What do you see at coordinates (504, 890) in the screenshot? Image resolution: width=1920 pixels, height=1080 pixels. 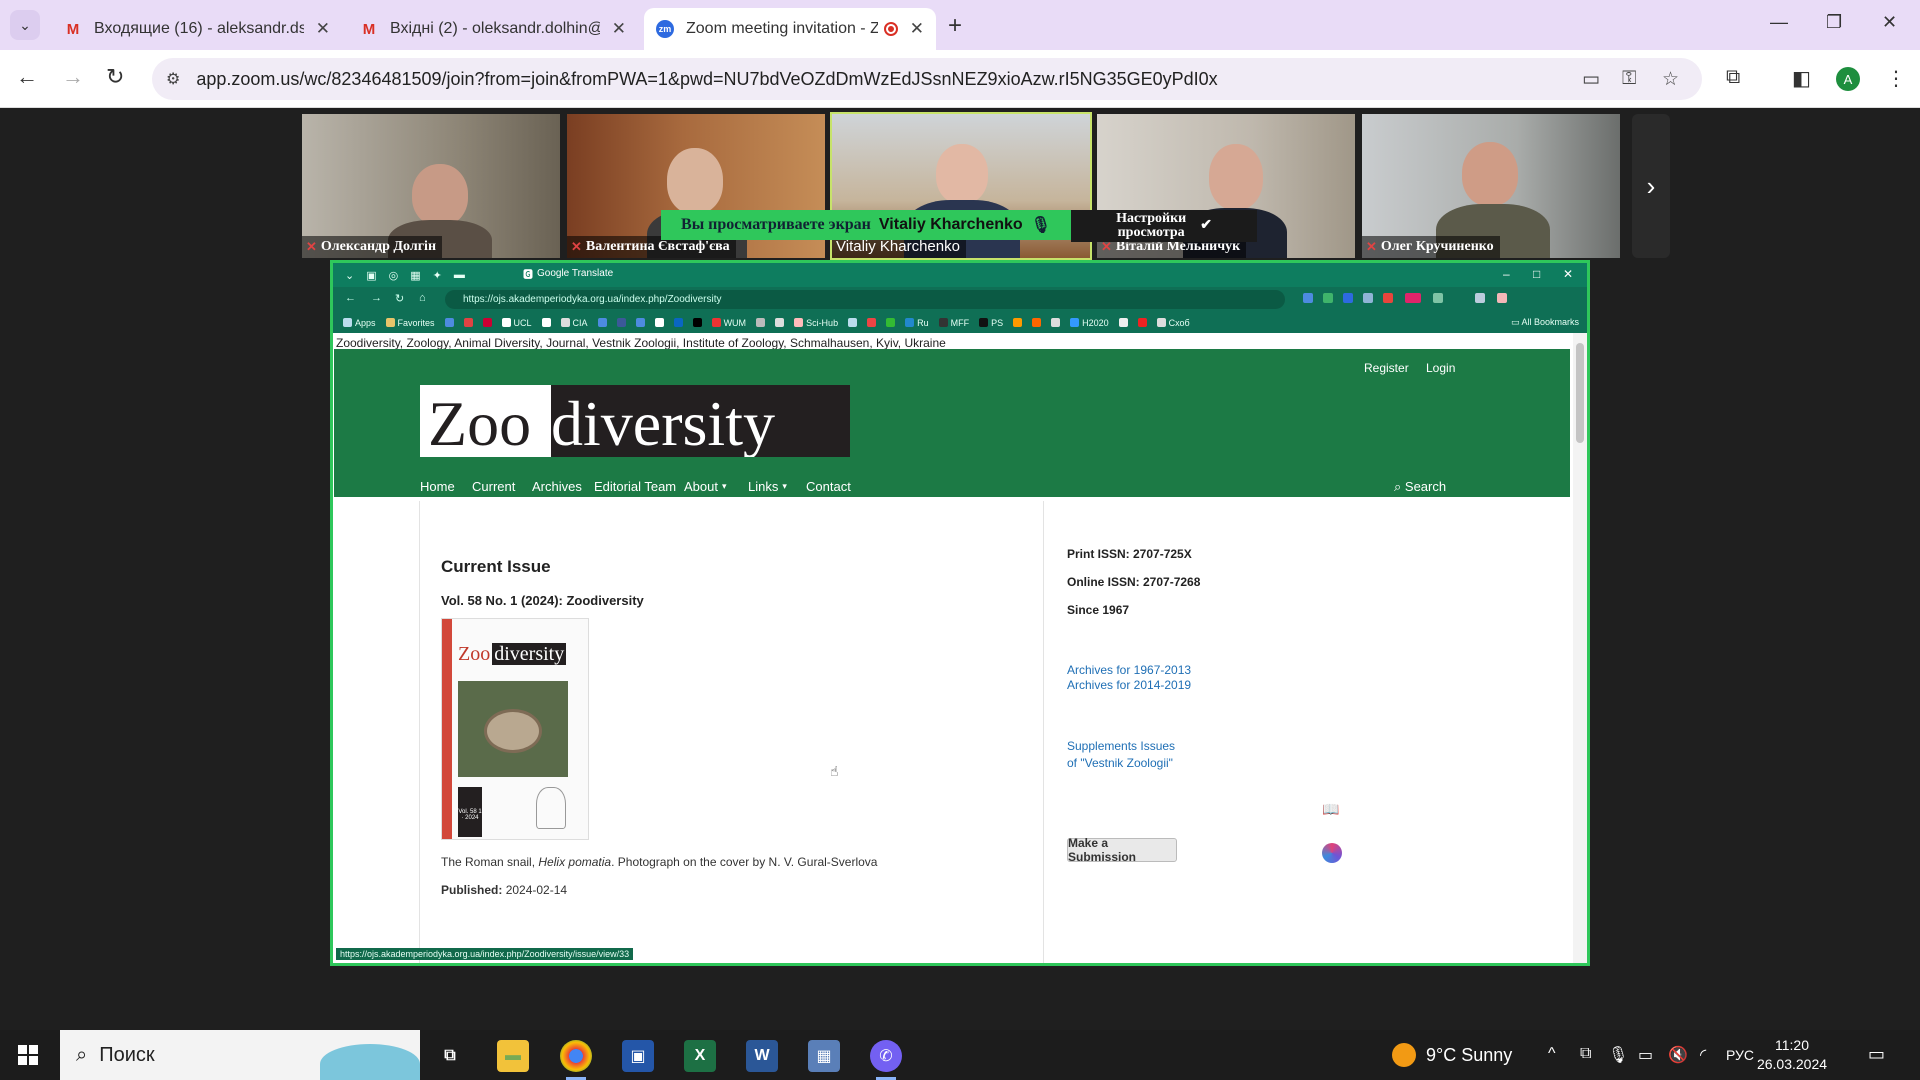 I see `published-date: Published: 2024-02-14` at bounding box center [504, 890].